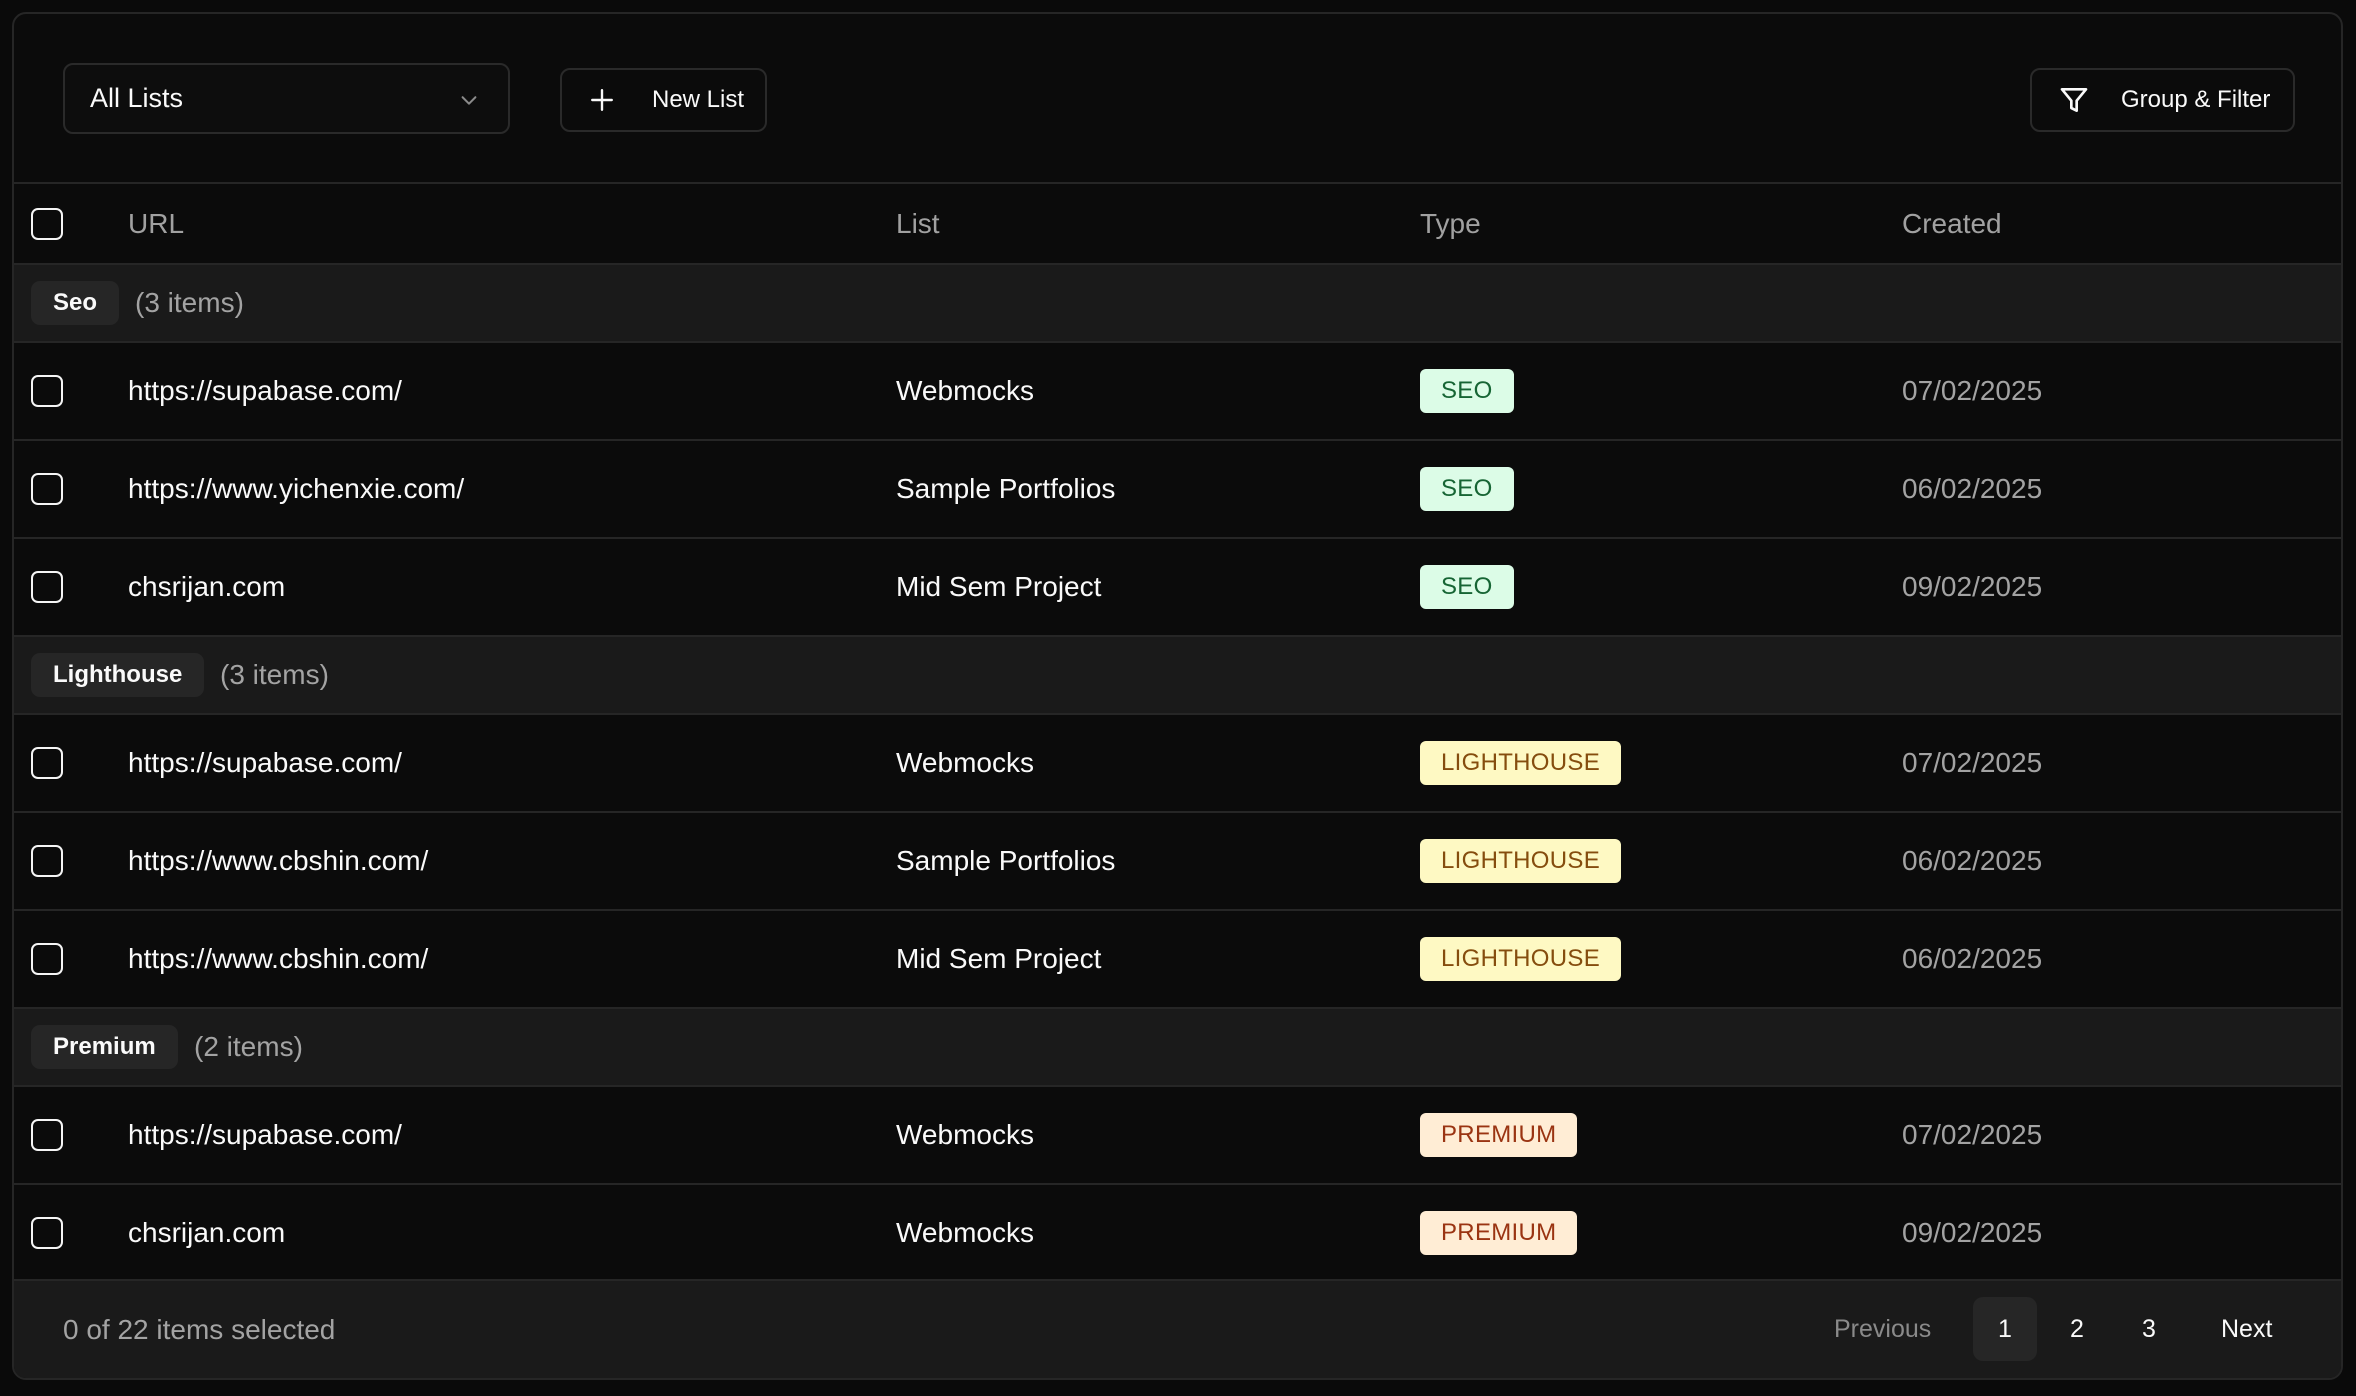 The image size is (2356, 1396). I want to click on pagination-page-2: 2, so click(2077, 1329).